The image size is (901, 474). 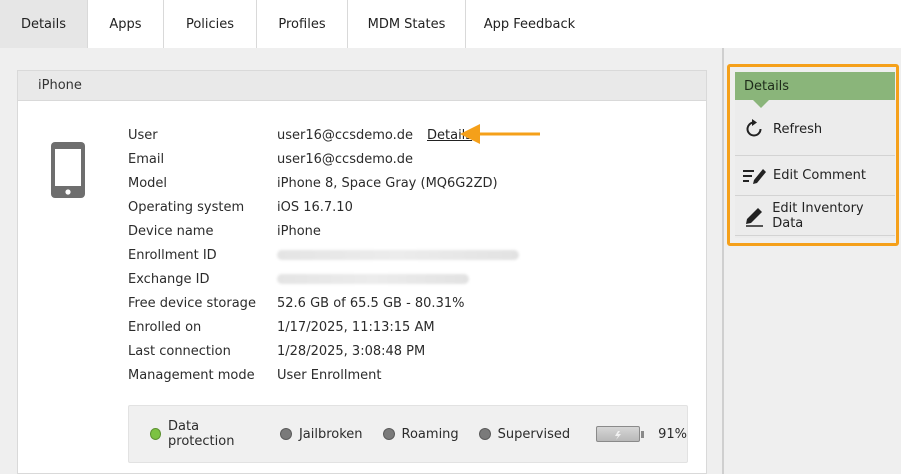 I want to click on battery-icon, so click(x=618, y=434).